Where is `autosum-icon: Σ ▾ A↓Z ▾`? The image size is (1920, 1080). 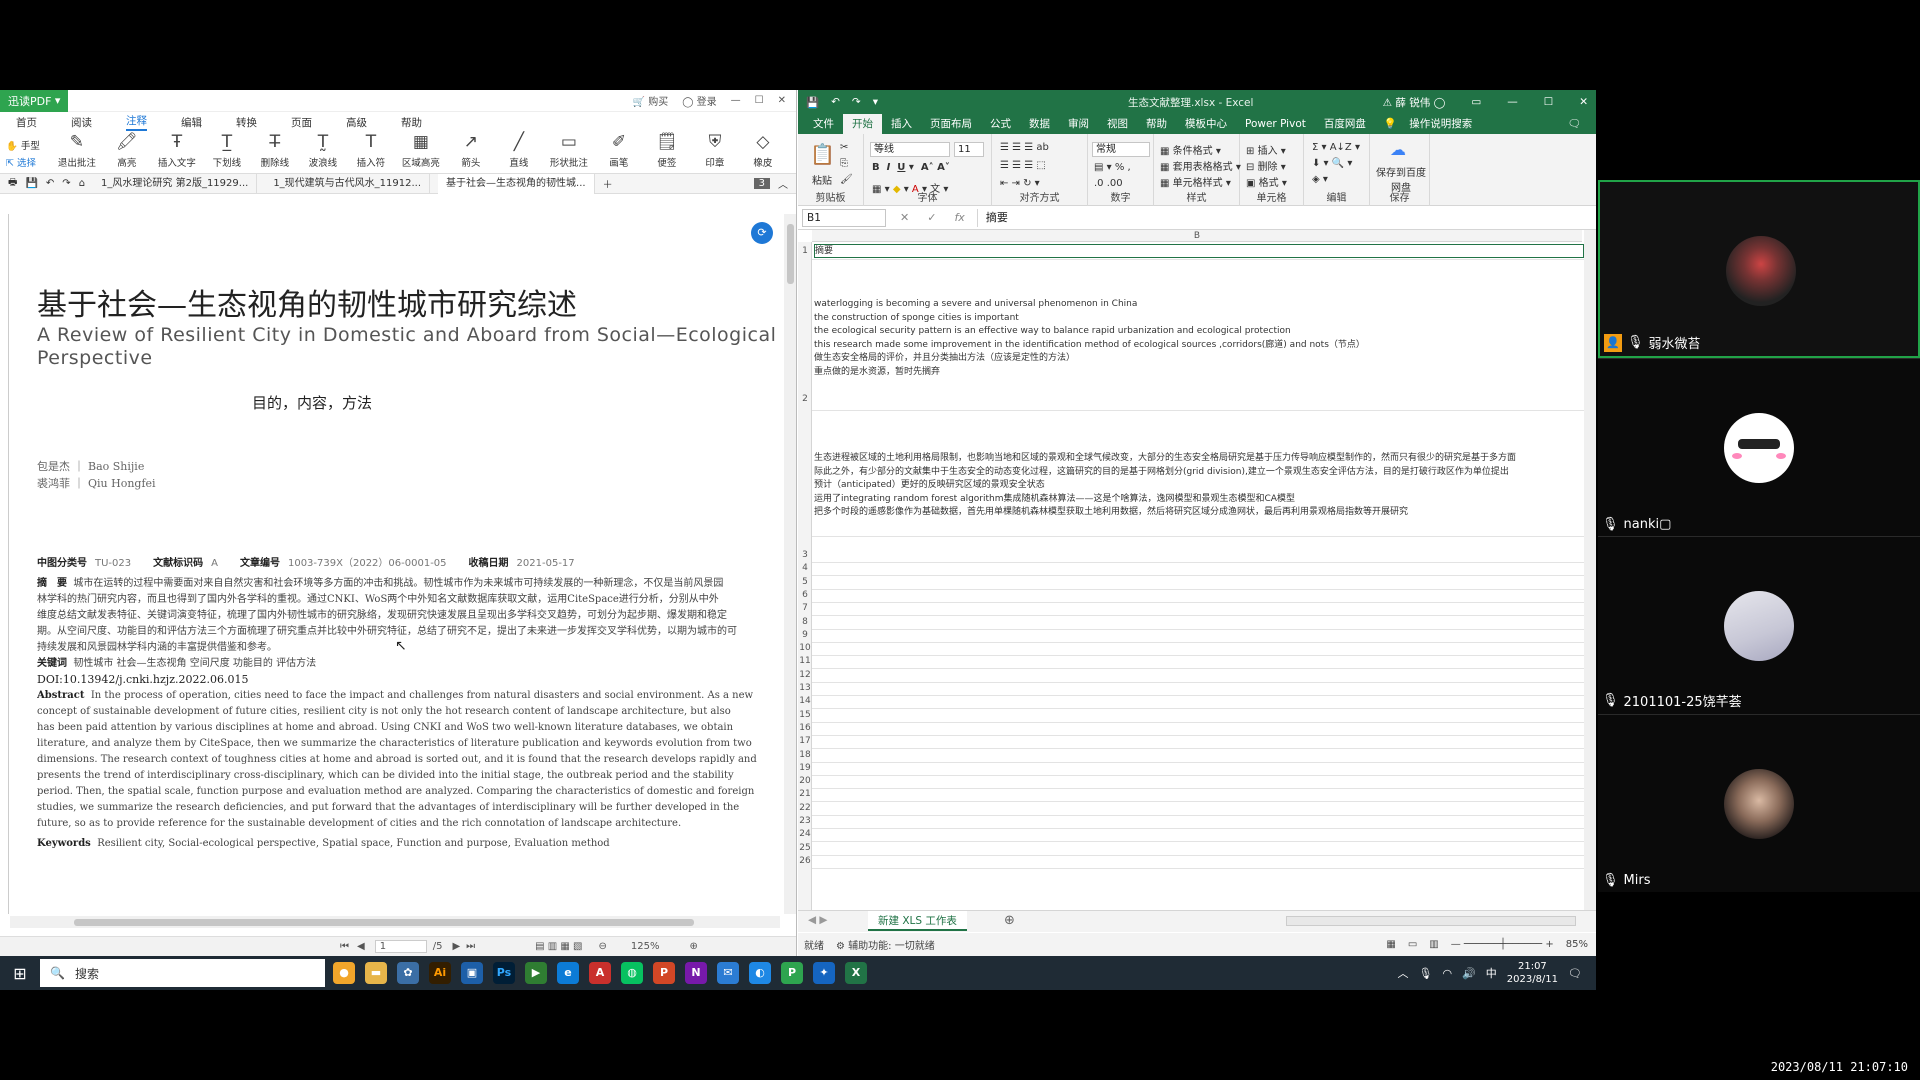 autosum-icon: Σ ▾ A↓Z ▾ is located at coordinates (1336, 147).